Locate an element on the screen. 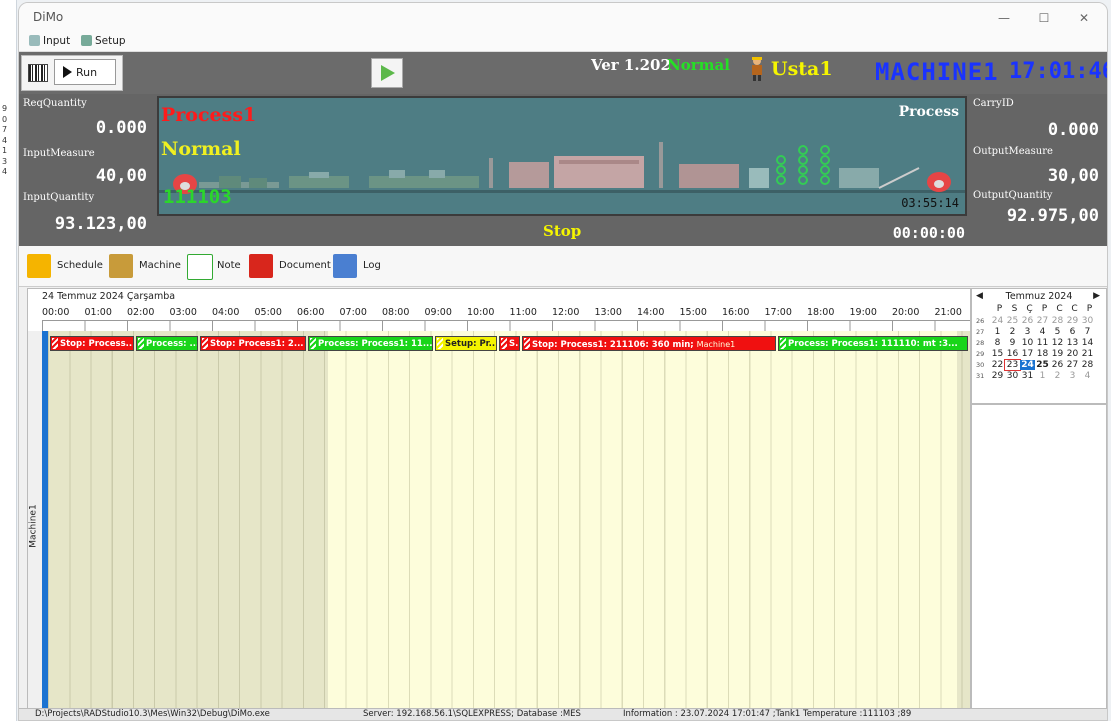 The image size is (1111, 721). carry-code: 111103 is located at coordinates (197, 197).